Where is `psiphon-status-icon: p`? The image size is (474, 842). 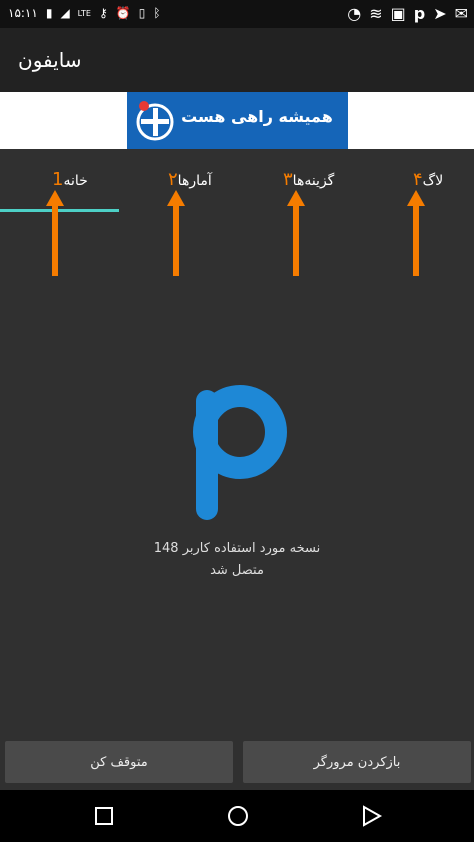 psiphon-status-icon: p is located at coordinates (419, 13).